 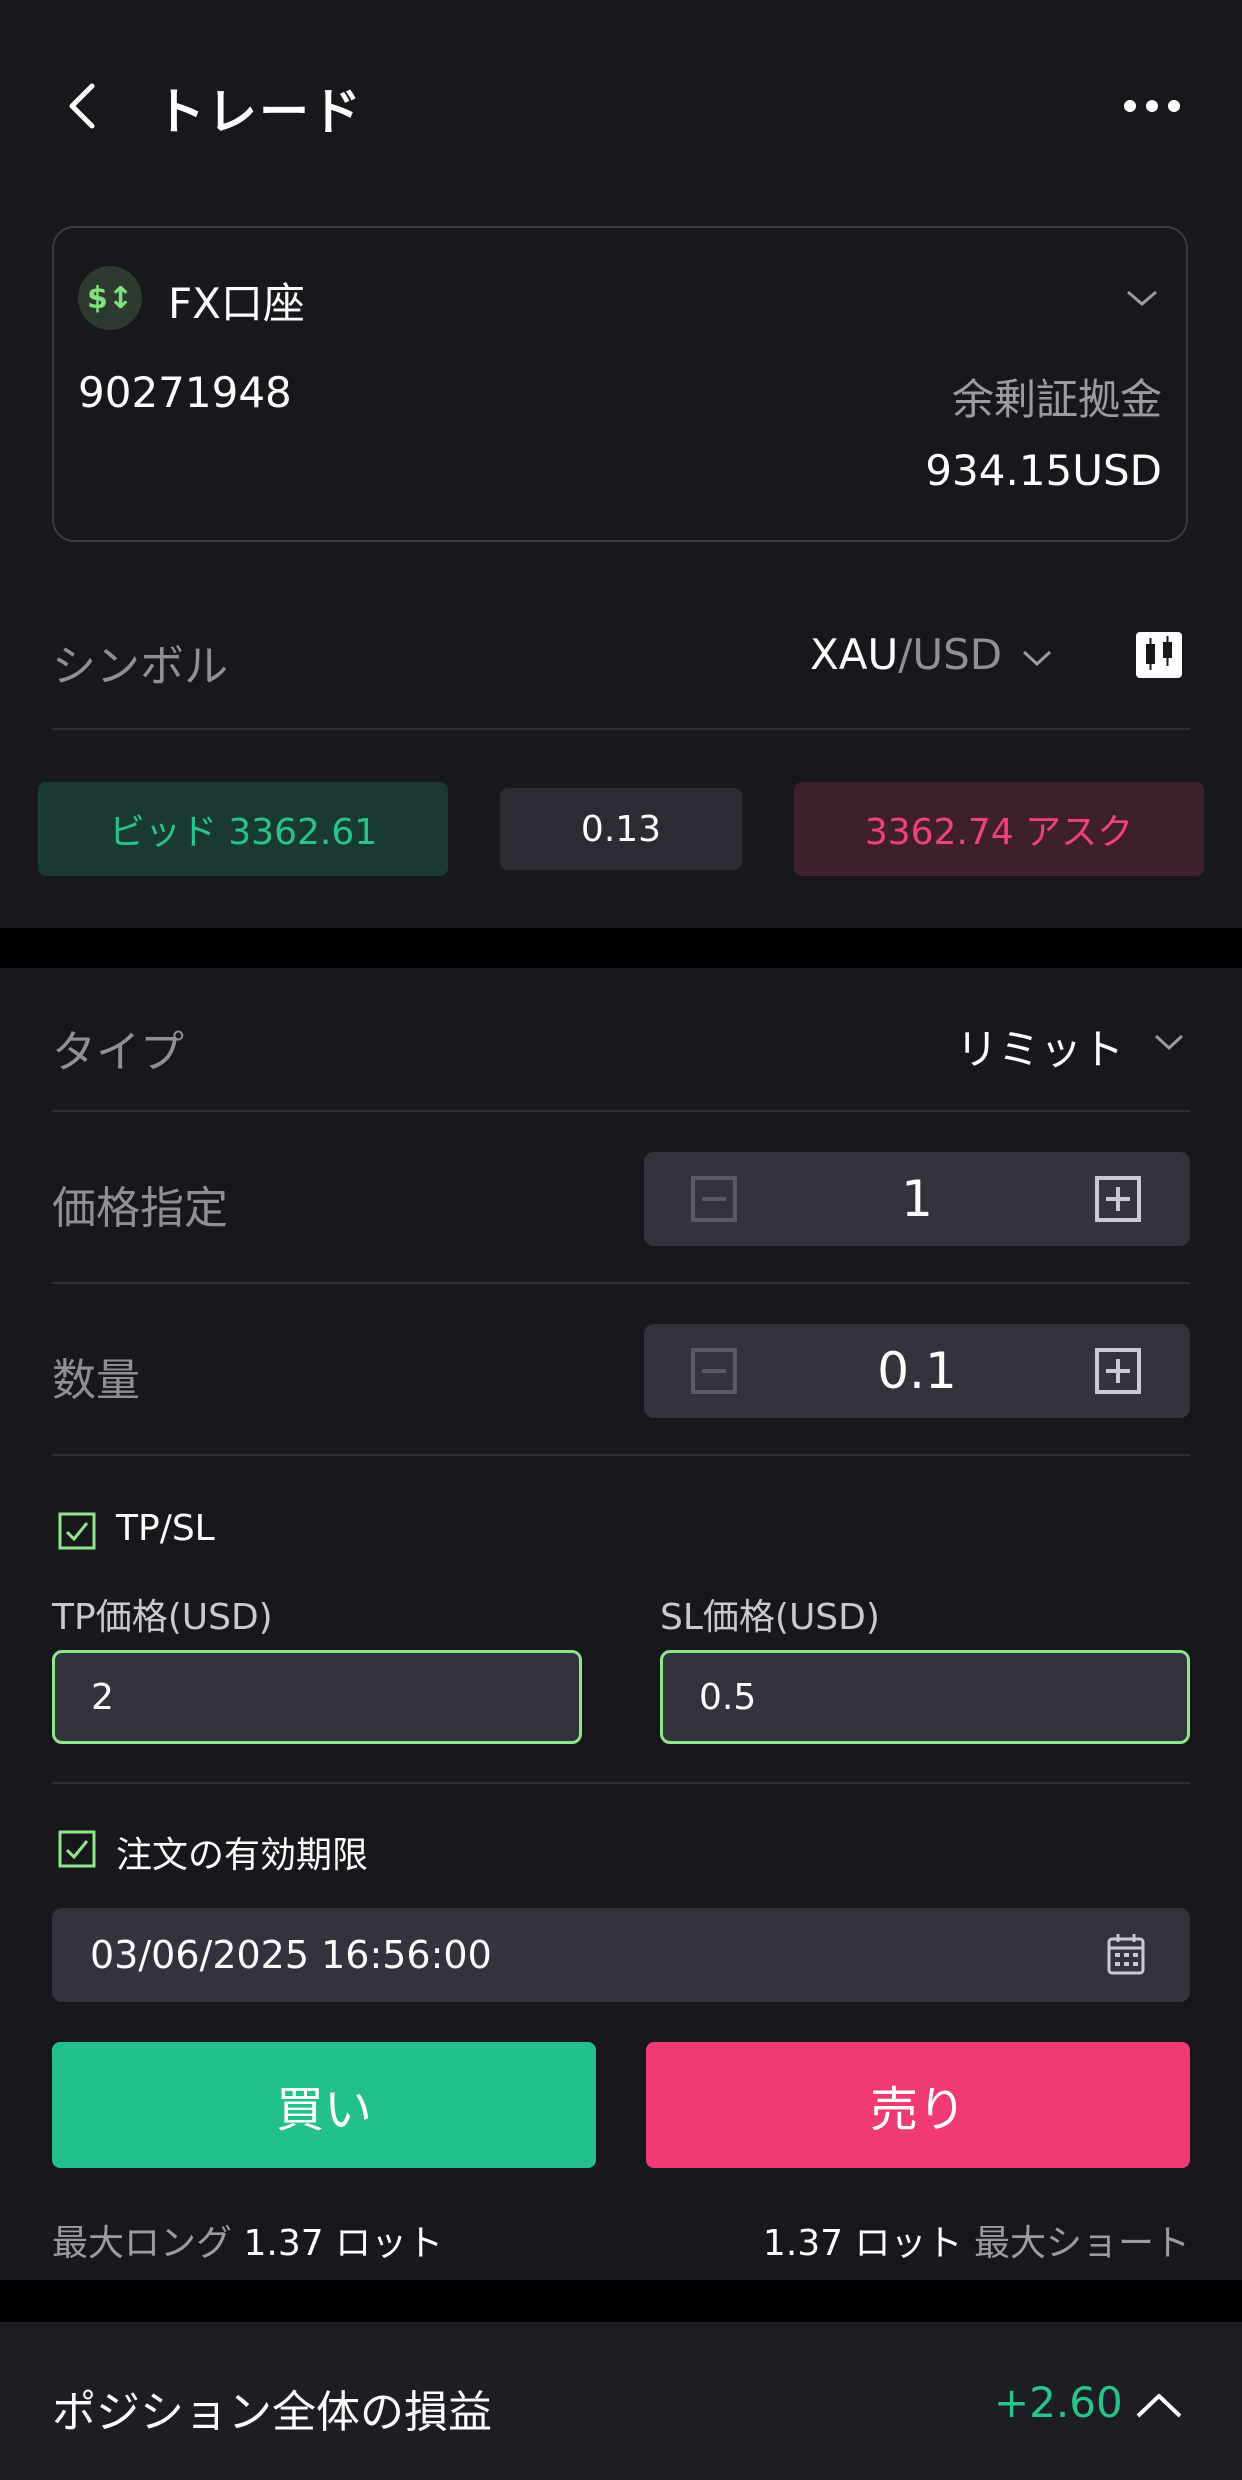 I want to click on expiry-label: 注文の有効期限, so click(x=242, y=1855).